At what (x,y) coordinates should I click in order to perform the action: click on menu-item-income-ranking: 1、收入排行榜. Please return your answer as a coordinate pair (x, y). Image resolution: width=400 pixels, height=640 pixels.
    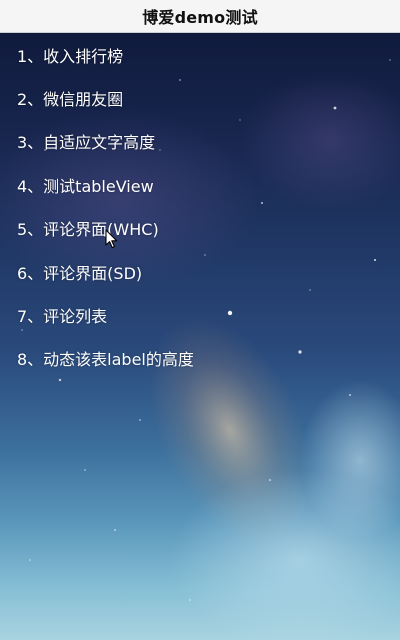
    Looking at the image, I should click on (200, 54).